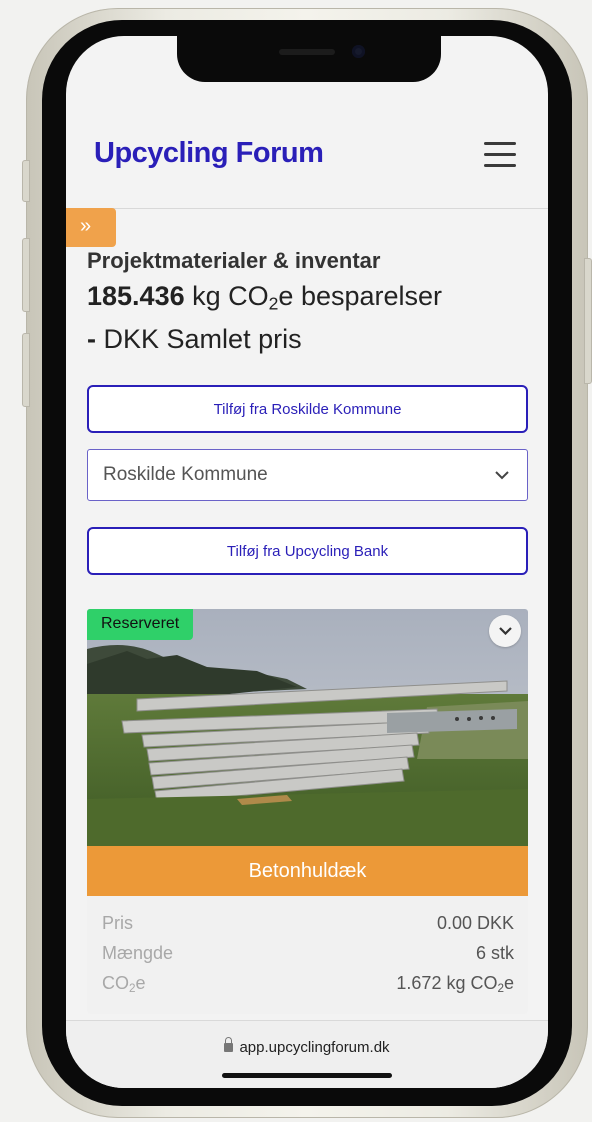  I want to click on stat-quantity: Mængde 6 stk, so click(308, 953).